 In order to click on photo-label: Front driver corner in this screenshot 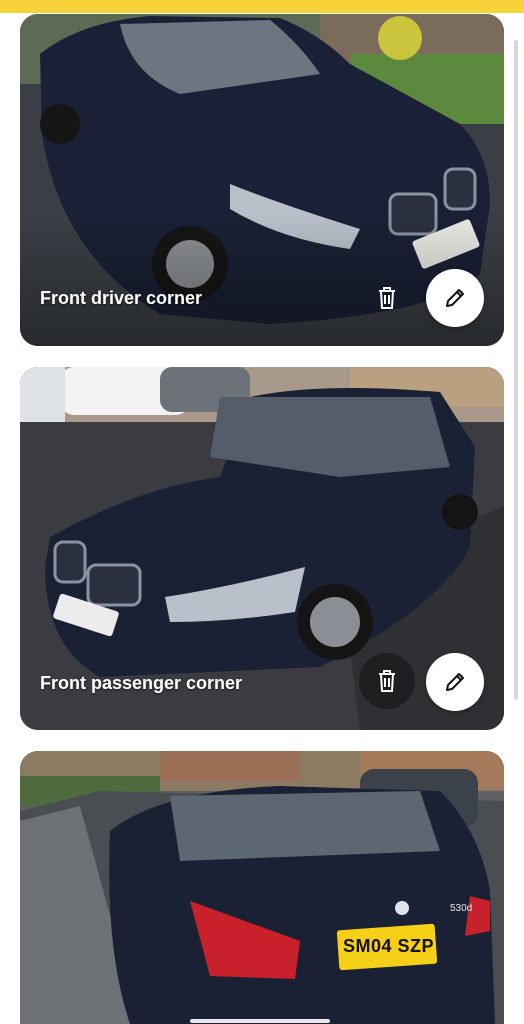, I will do `click(121, 298)`.